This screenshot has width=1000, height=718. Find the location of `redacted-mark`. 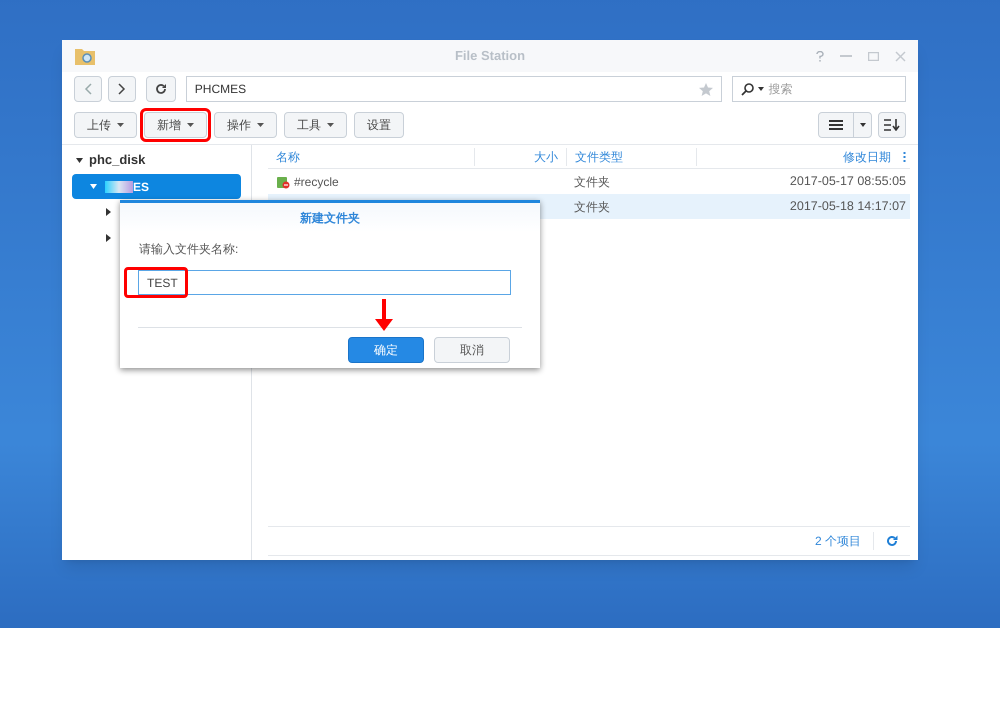

redacted-mark is located at coordinates (119, 186).